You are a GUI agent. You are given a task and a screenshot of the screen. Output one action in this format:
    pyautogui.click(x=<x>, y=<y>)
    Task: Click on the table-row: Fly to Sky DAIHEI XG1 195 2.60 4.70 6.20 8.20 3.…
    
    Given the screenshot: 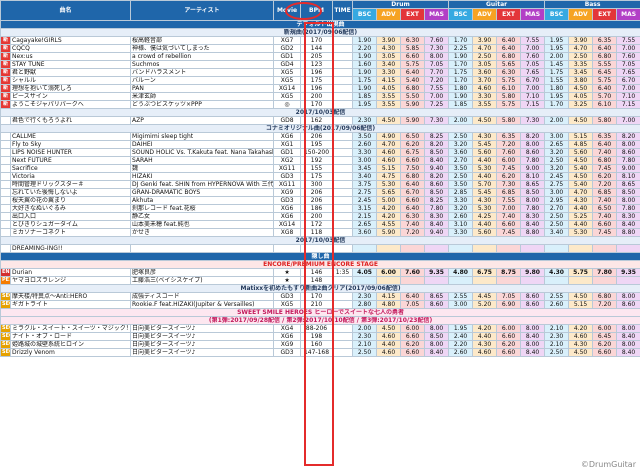 What is the action you would take?
    pyautogui.click(x=320, y=144)
    